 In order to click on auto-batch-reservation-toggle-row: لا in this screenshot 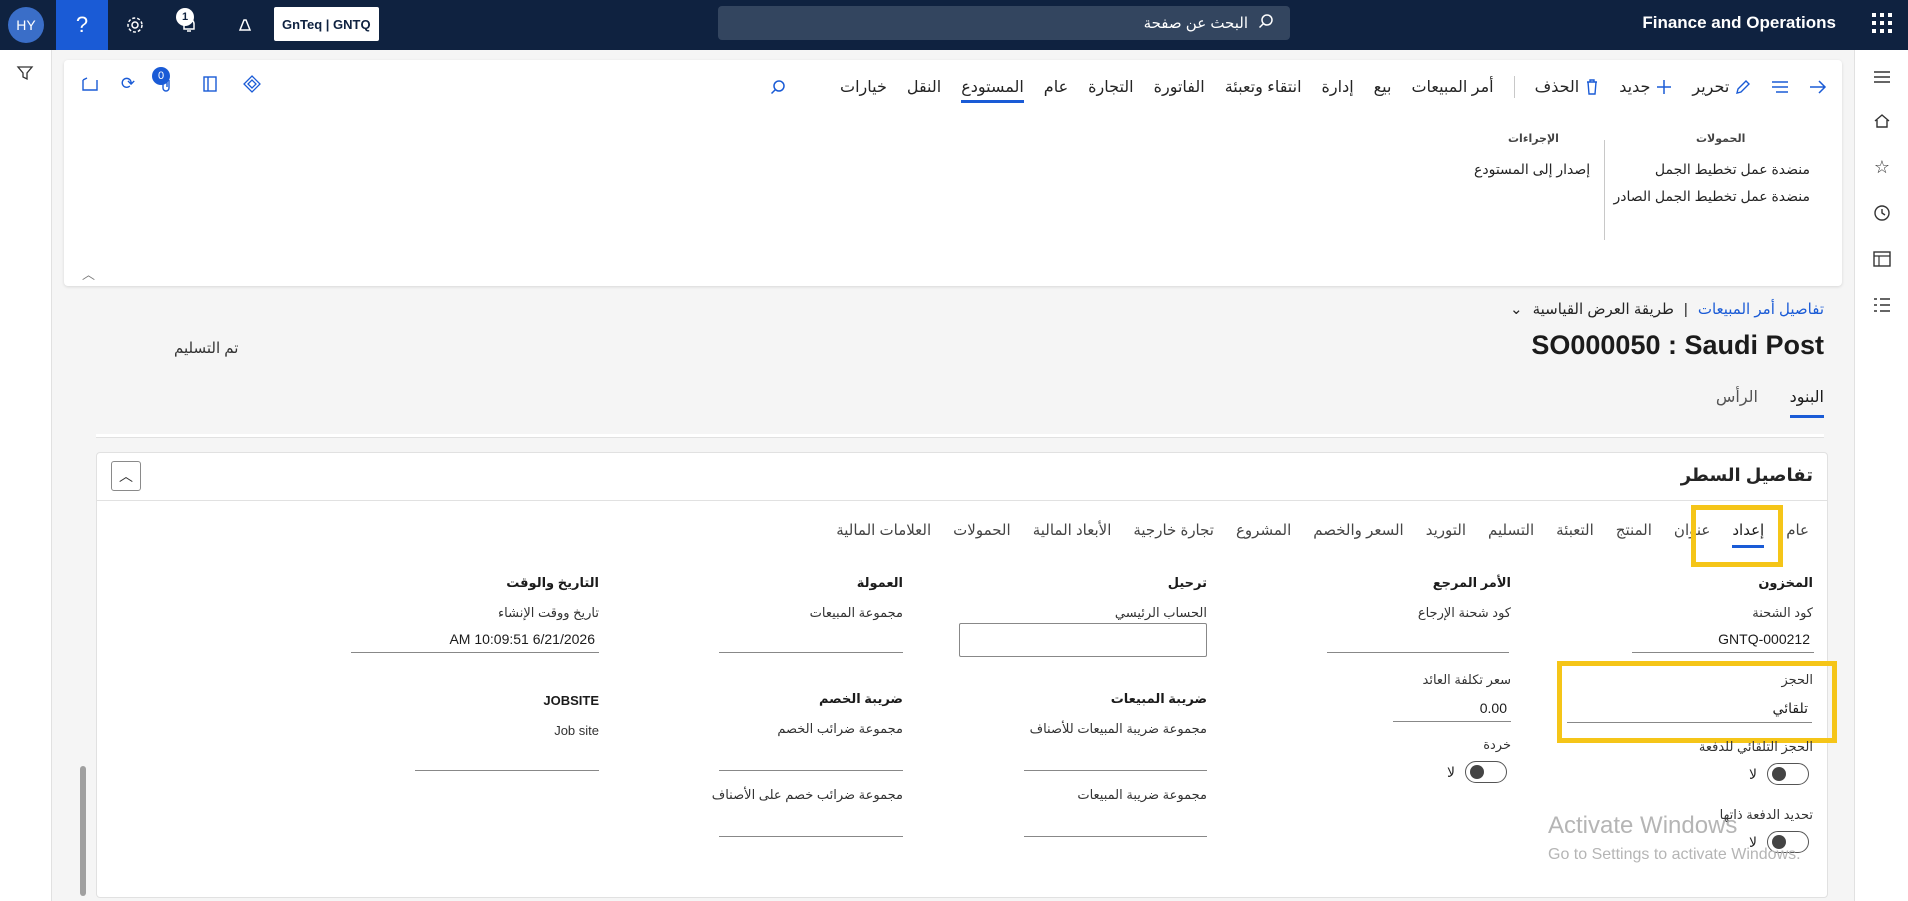, I will do `click(1779, 774)`.